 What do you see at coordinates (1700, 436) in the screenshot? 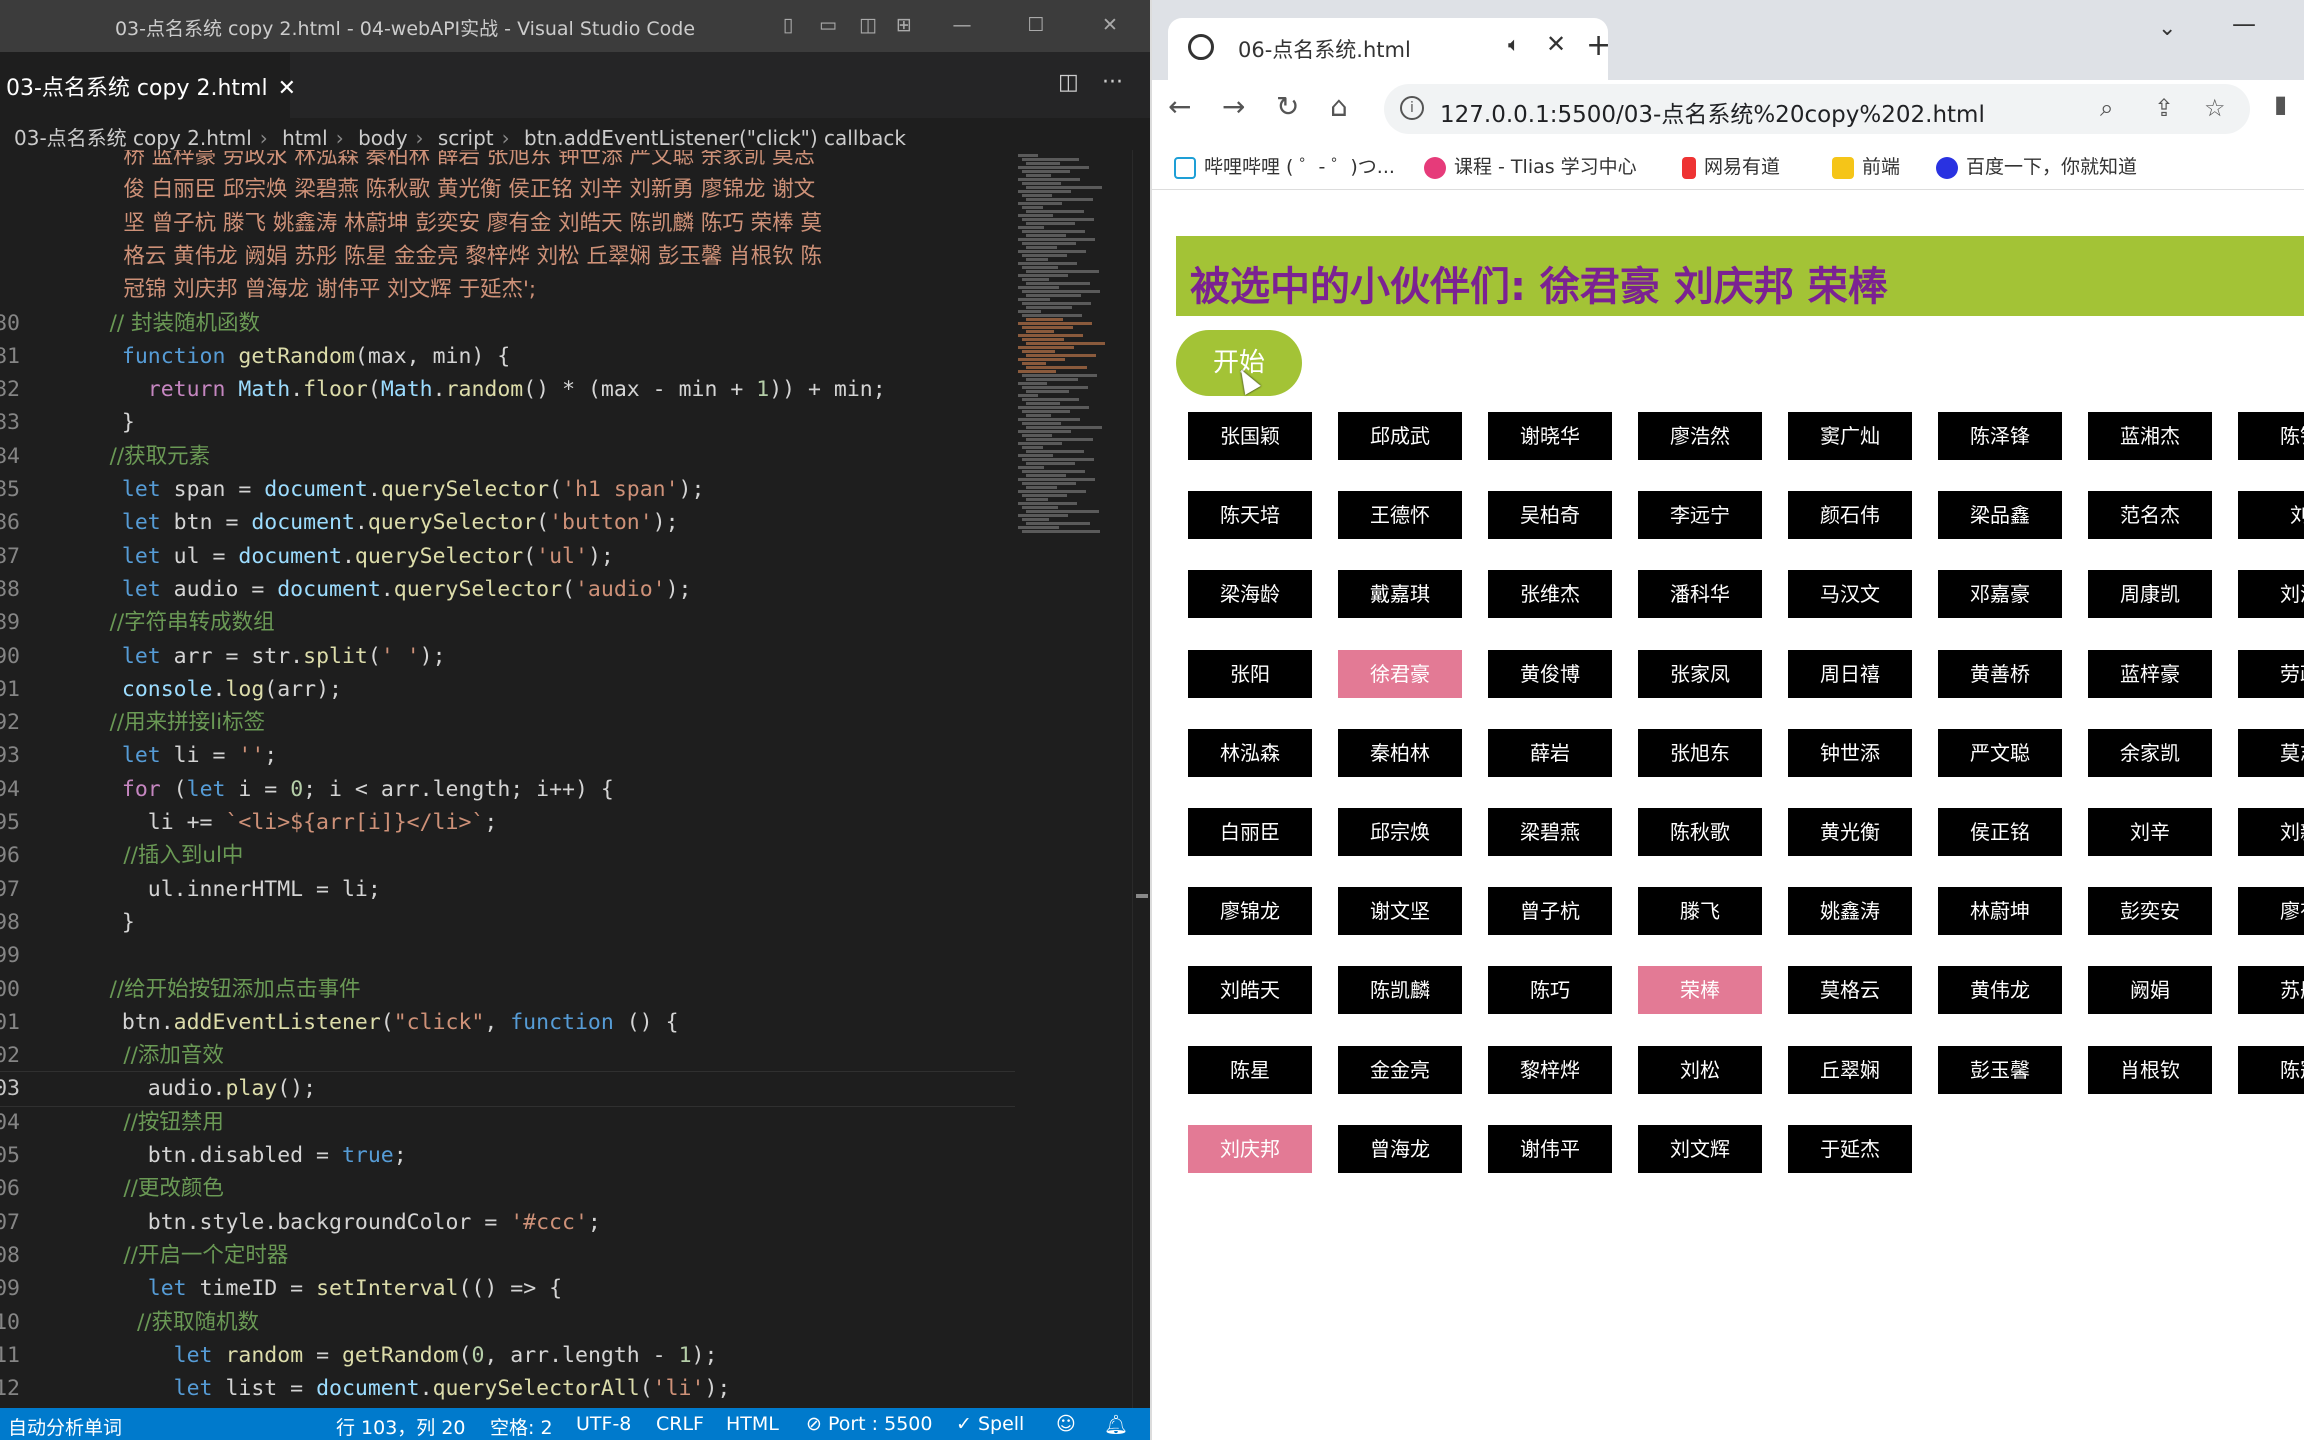
I see `name-item: 廖浩然` at bounding box center [1700, 436].